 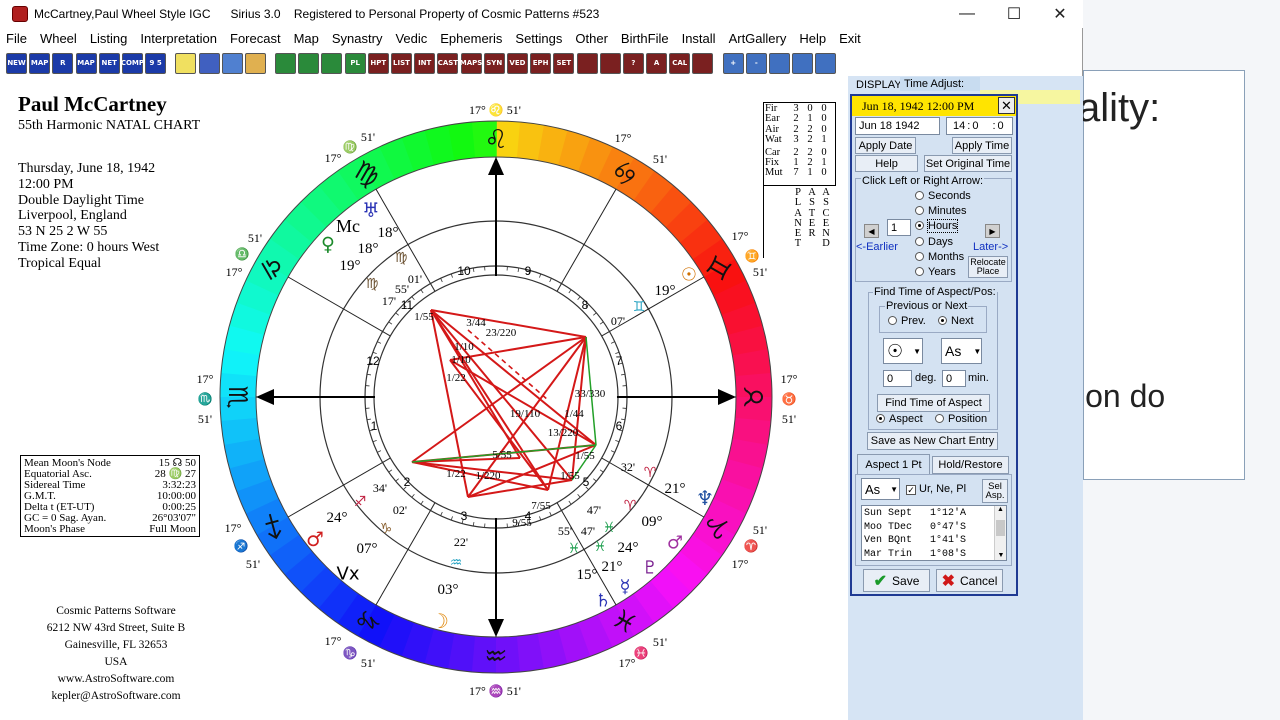 What do you see at coordinates (624, 586) in the screenshot?
I see `planet-glyph-icon: ☿` at bounding box center [624, 586].